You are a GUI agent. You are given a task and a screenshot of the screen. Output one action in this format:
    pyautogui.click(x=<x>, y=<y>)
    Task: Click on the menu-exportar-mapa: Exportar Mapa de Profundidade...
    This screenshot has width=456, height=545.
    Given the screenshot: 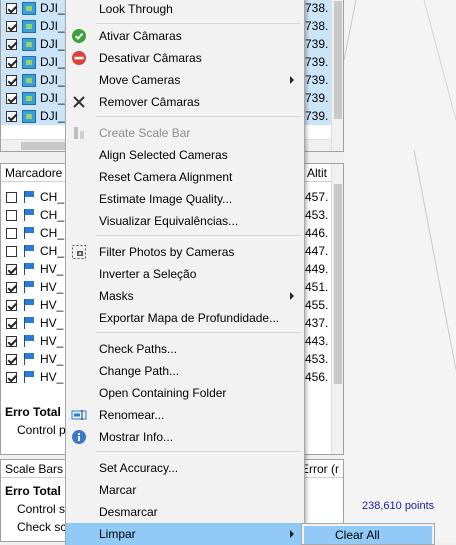 What is the action you would take?
    pyautogui.click(x=185, y=318)
    